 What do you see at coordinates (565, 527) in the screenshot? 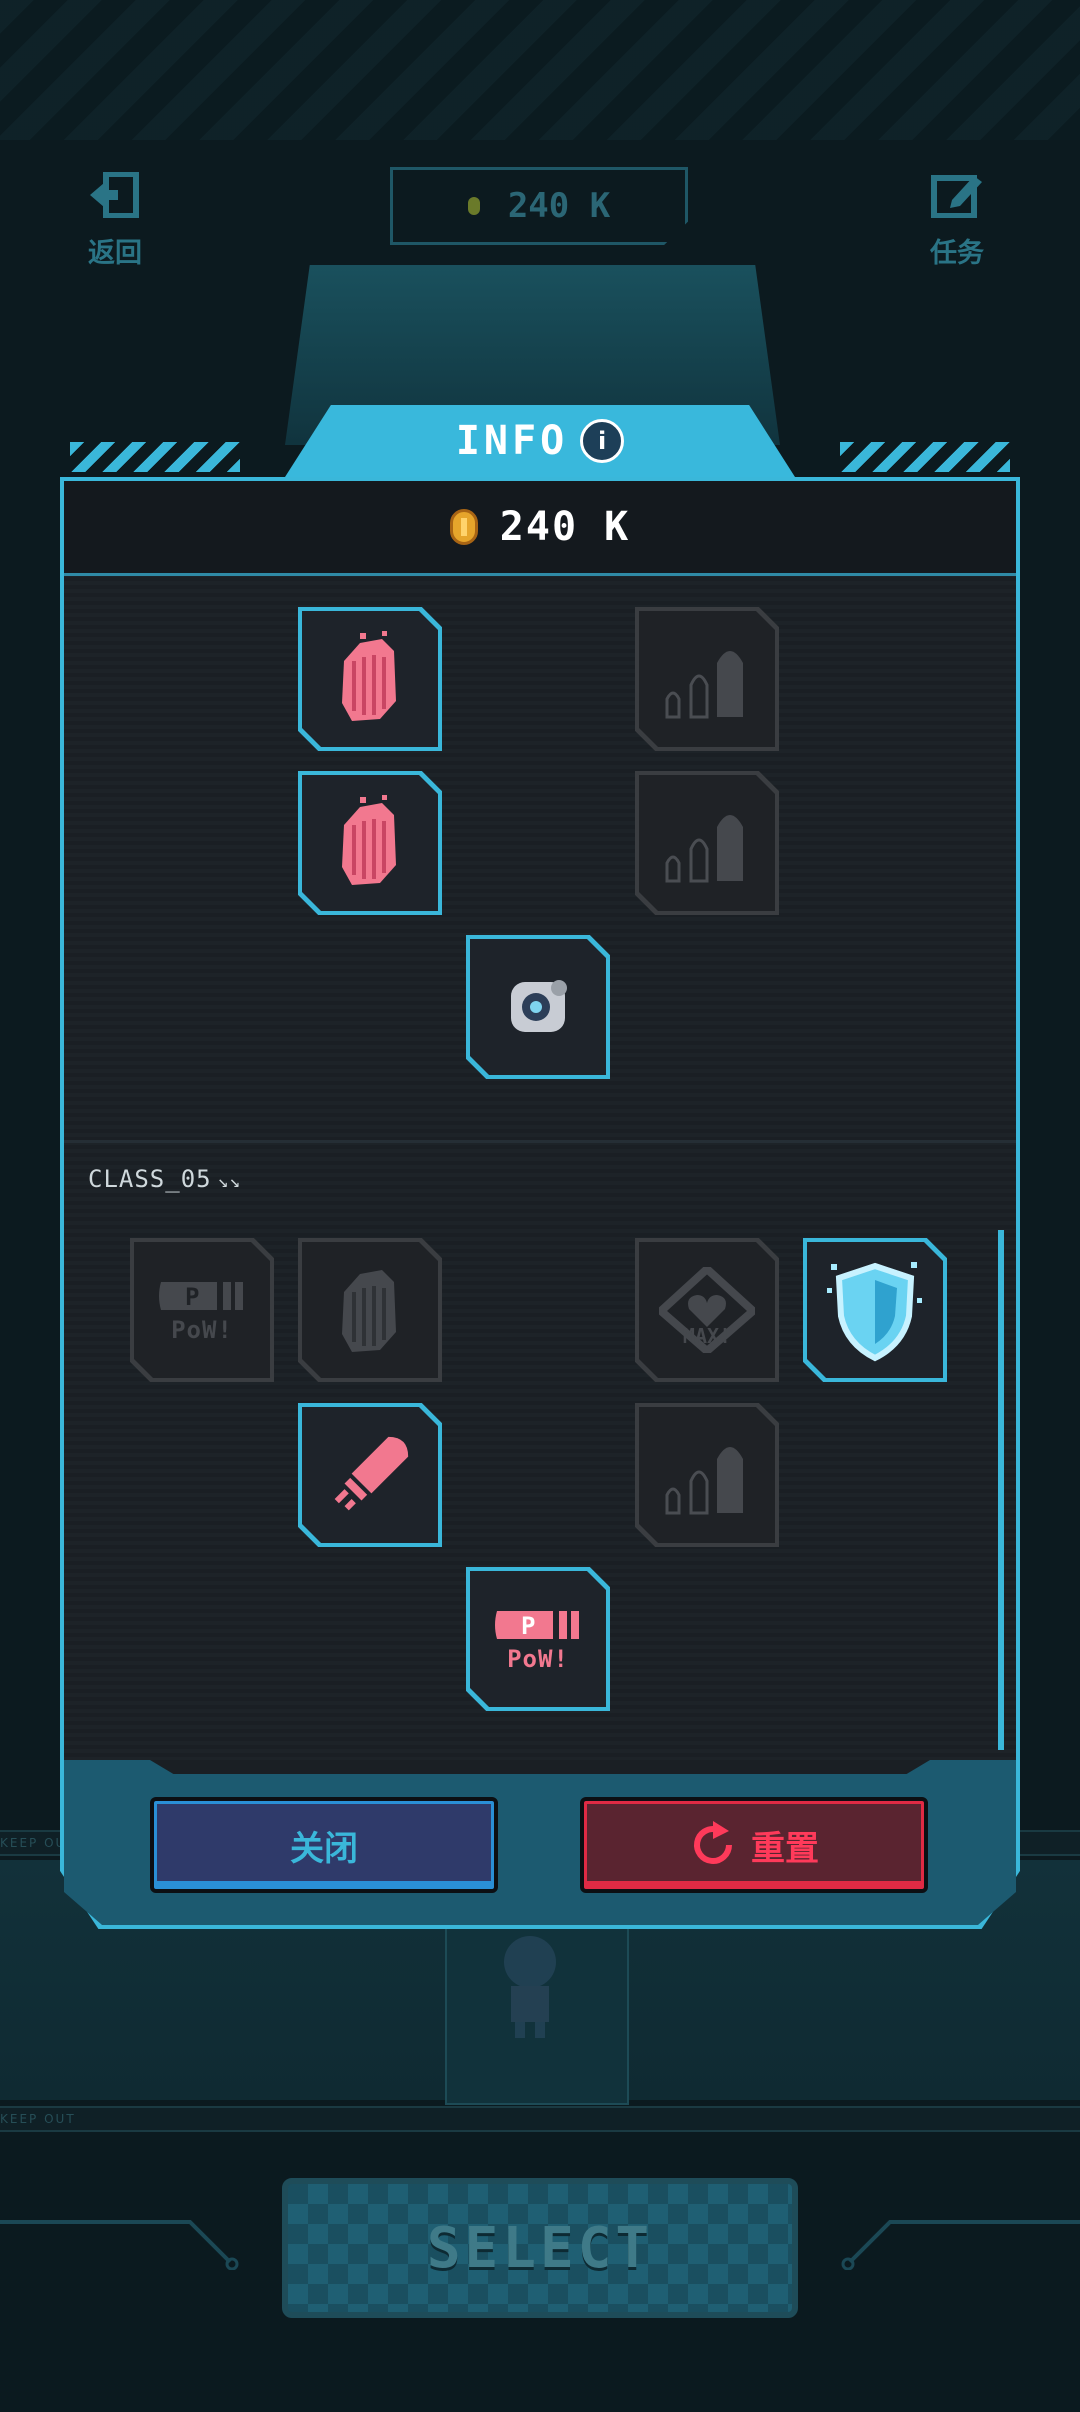
I see `dialog-coin-value: 240 K` at bounding box center [565, 527].